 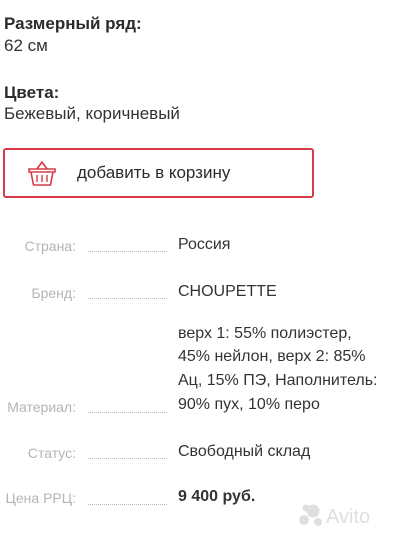 I want to click on spec-value-price: 9 400 руб., so click(x=217, y=496).